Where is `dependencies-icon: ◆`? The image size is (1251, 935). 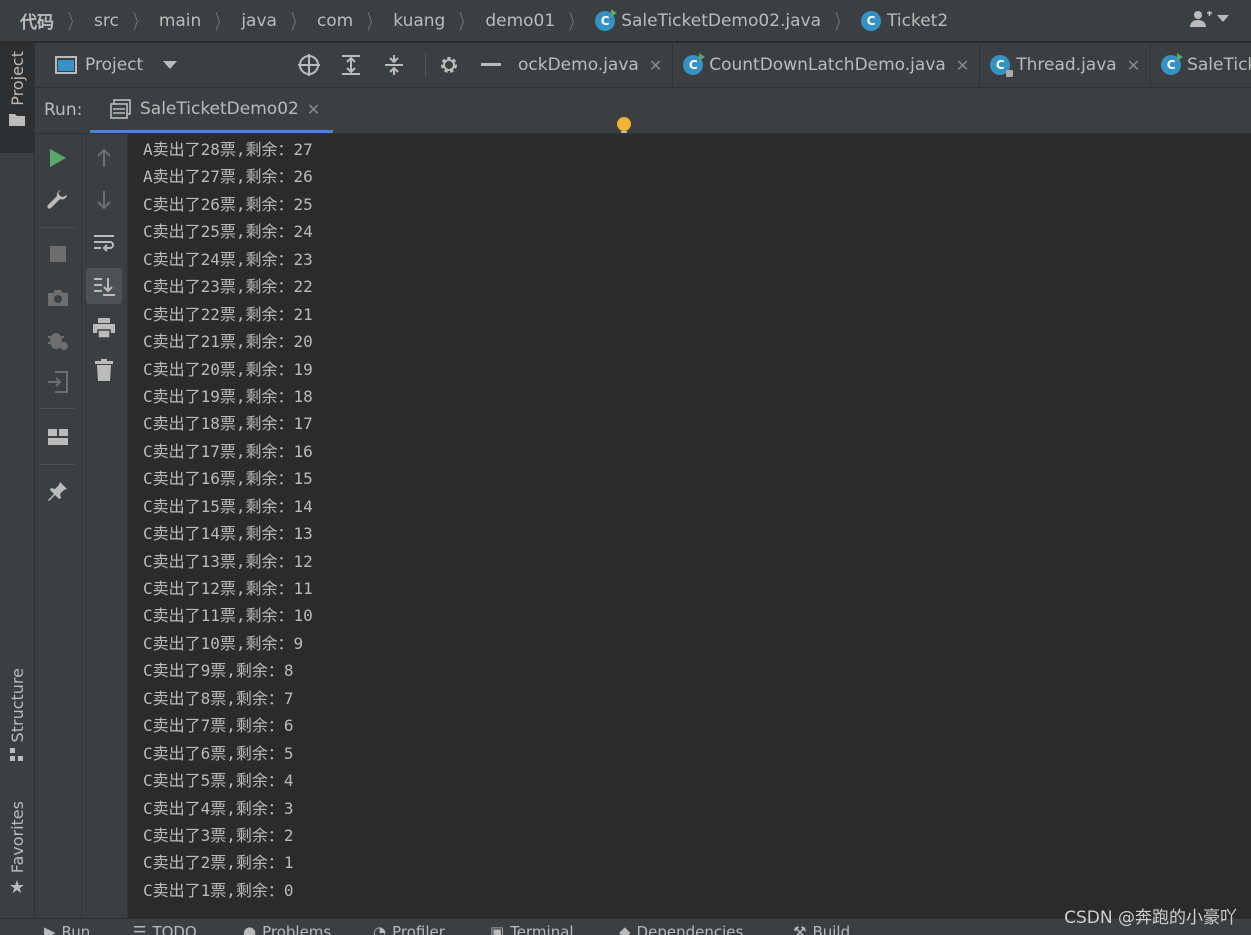 dependencies-icon: ◆ is located at coordinates (625, 929).